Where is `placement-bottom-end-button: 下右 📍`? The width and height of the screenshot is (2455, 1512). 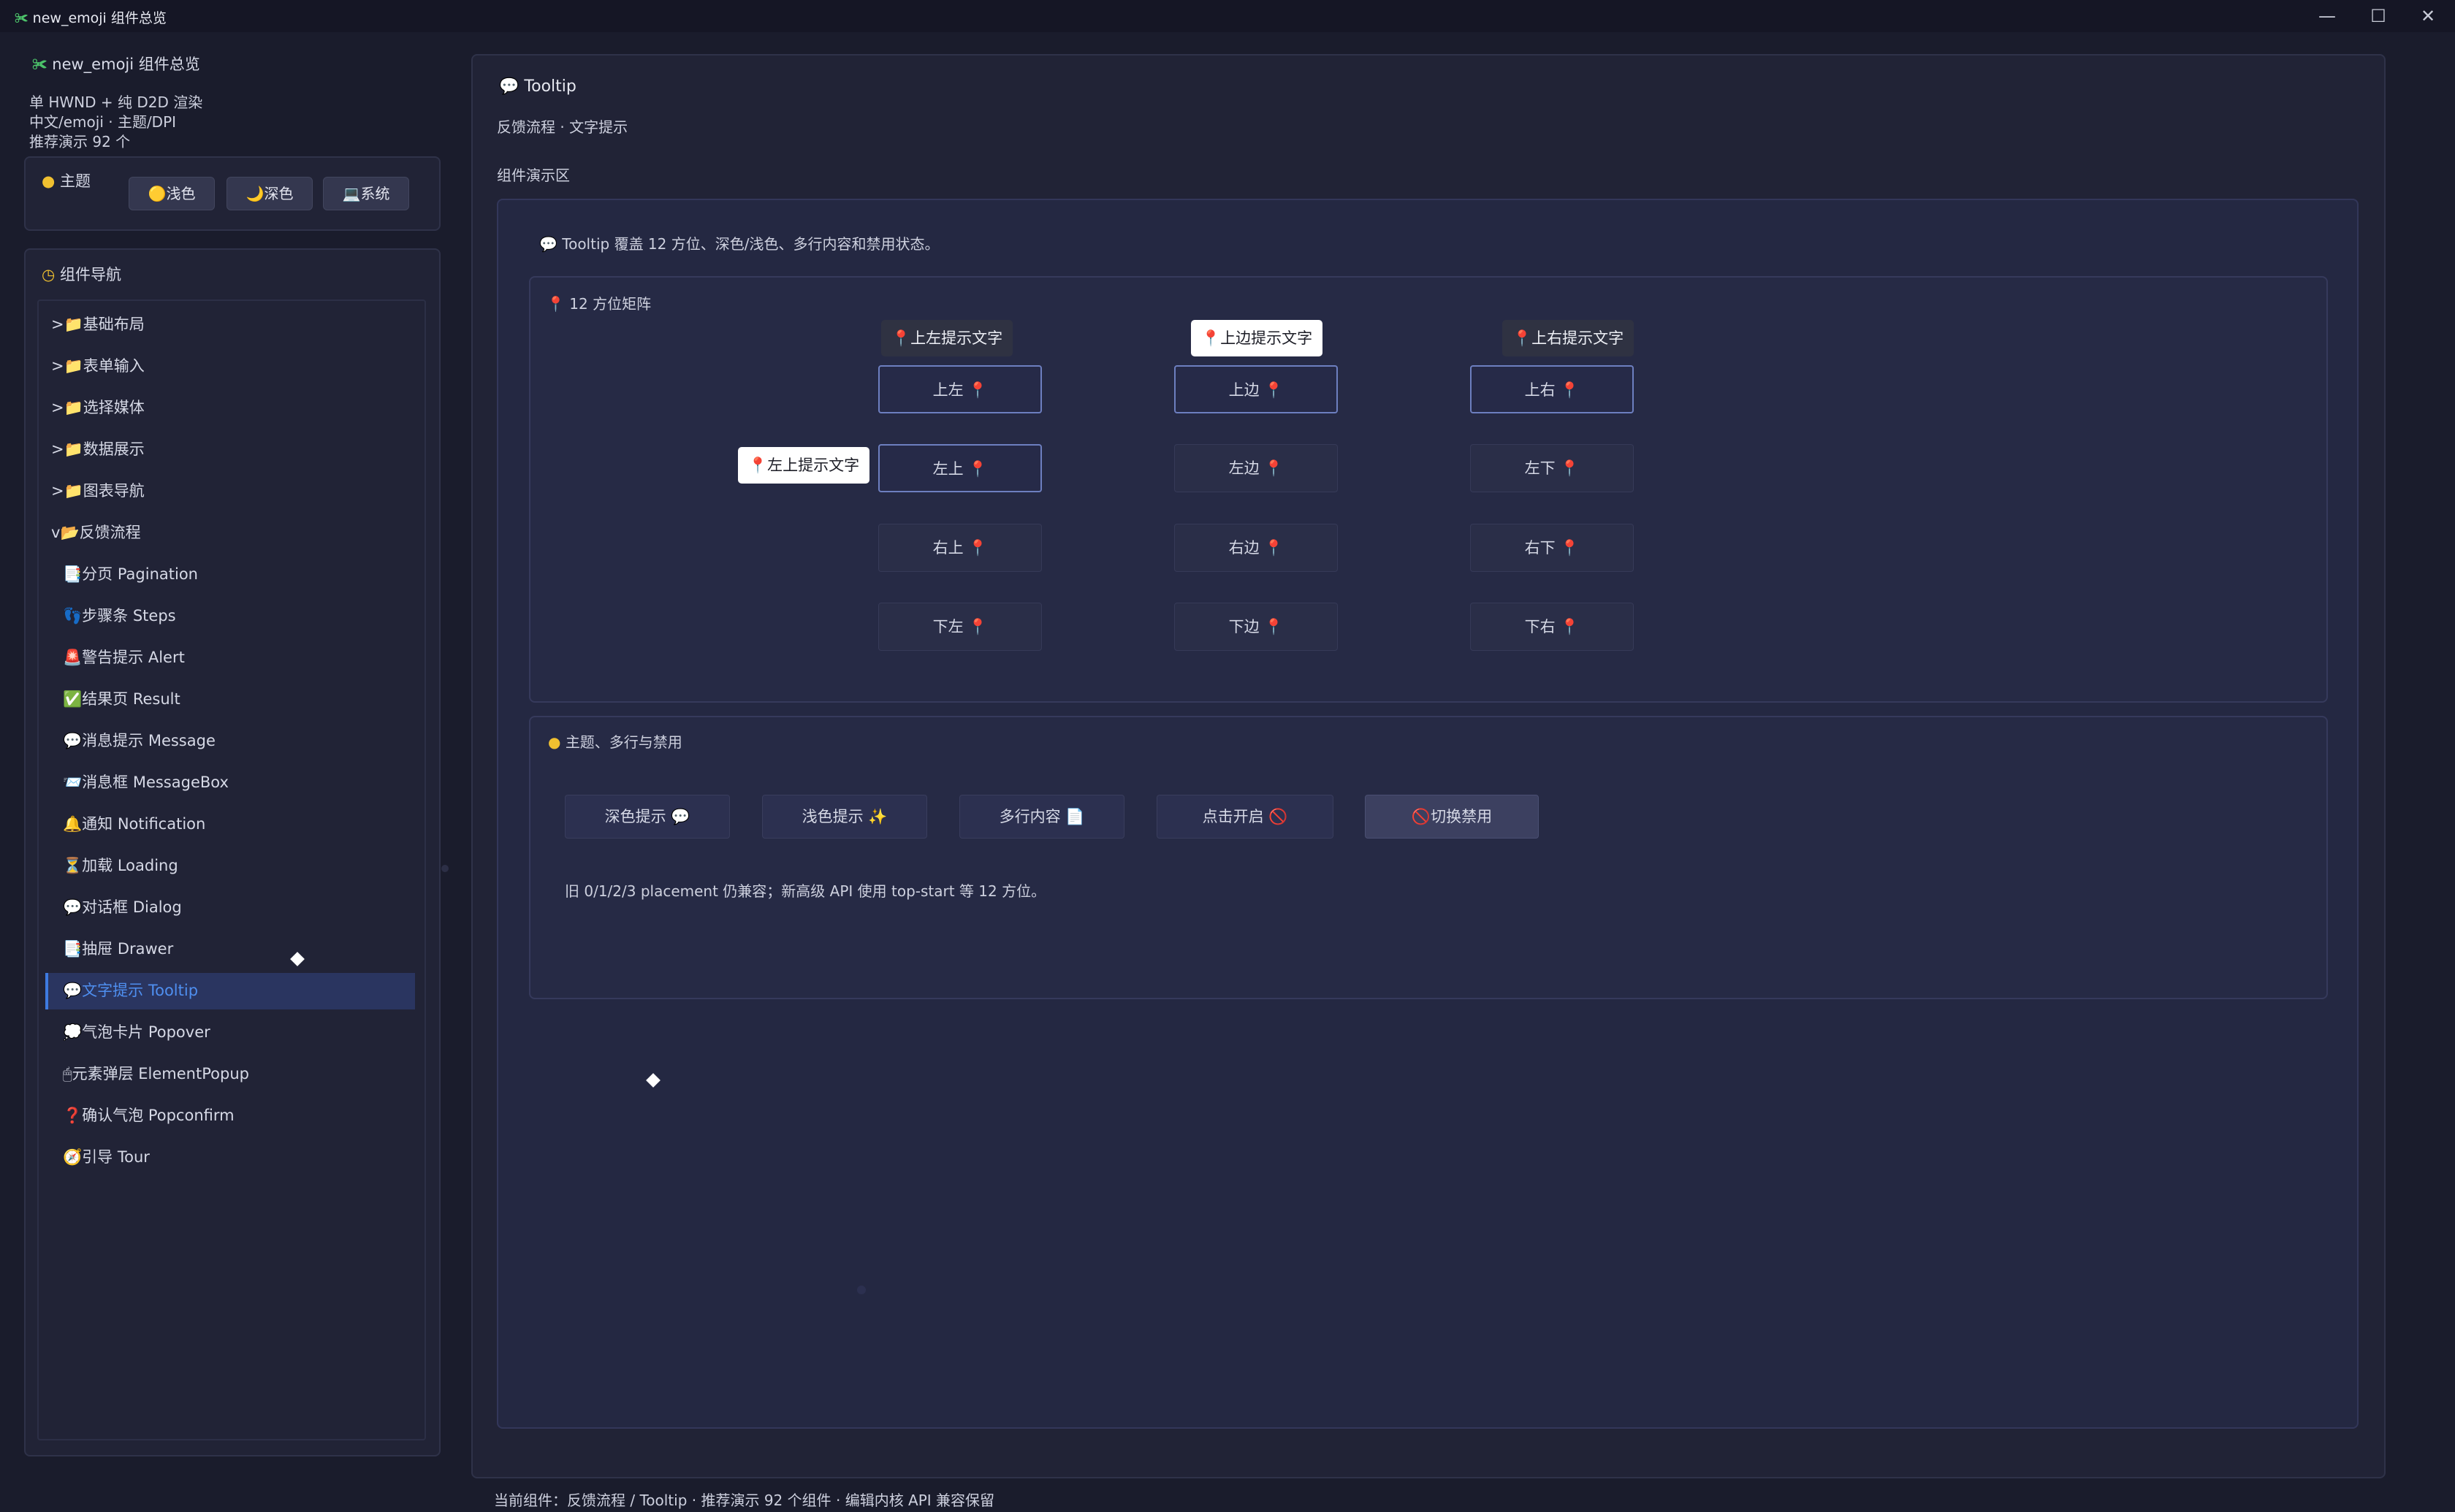 placement-bottom-end-button: 下右 📍 is located at coordinates (1552, 627).